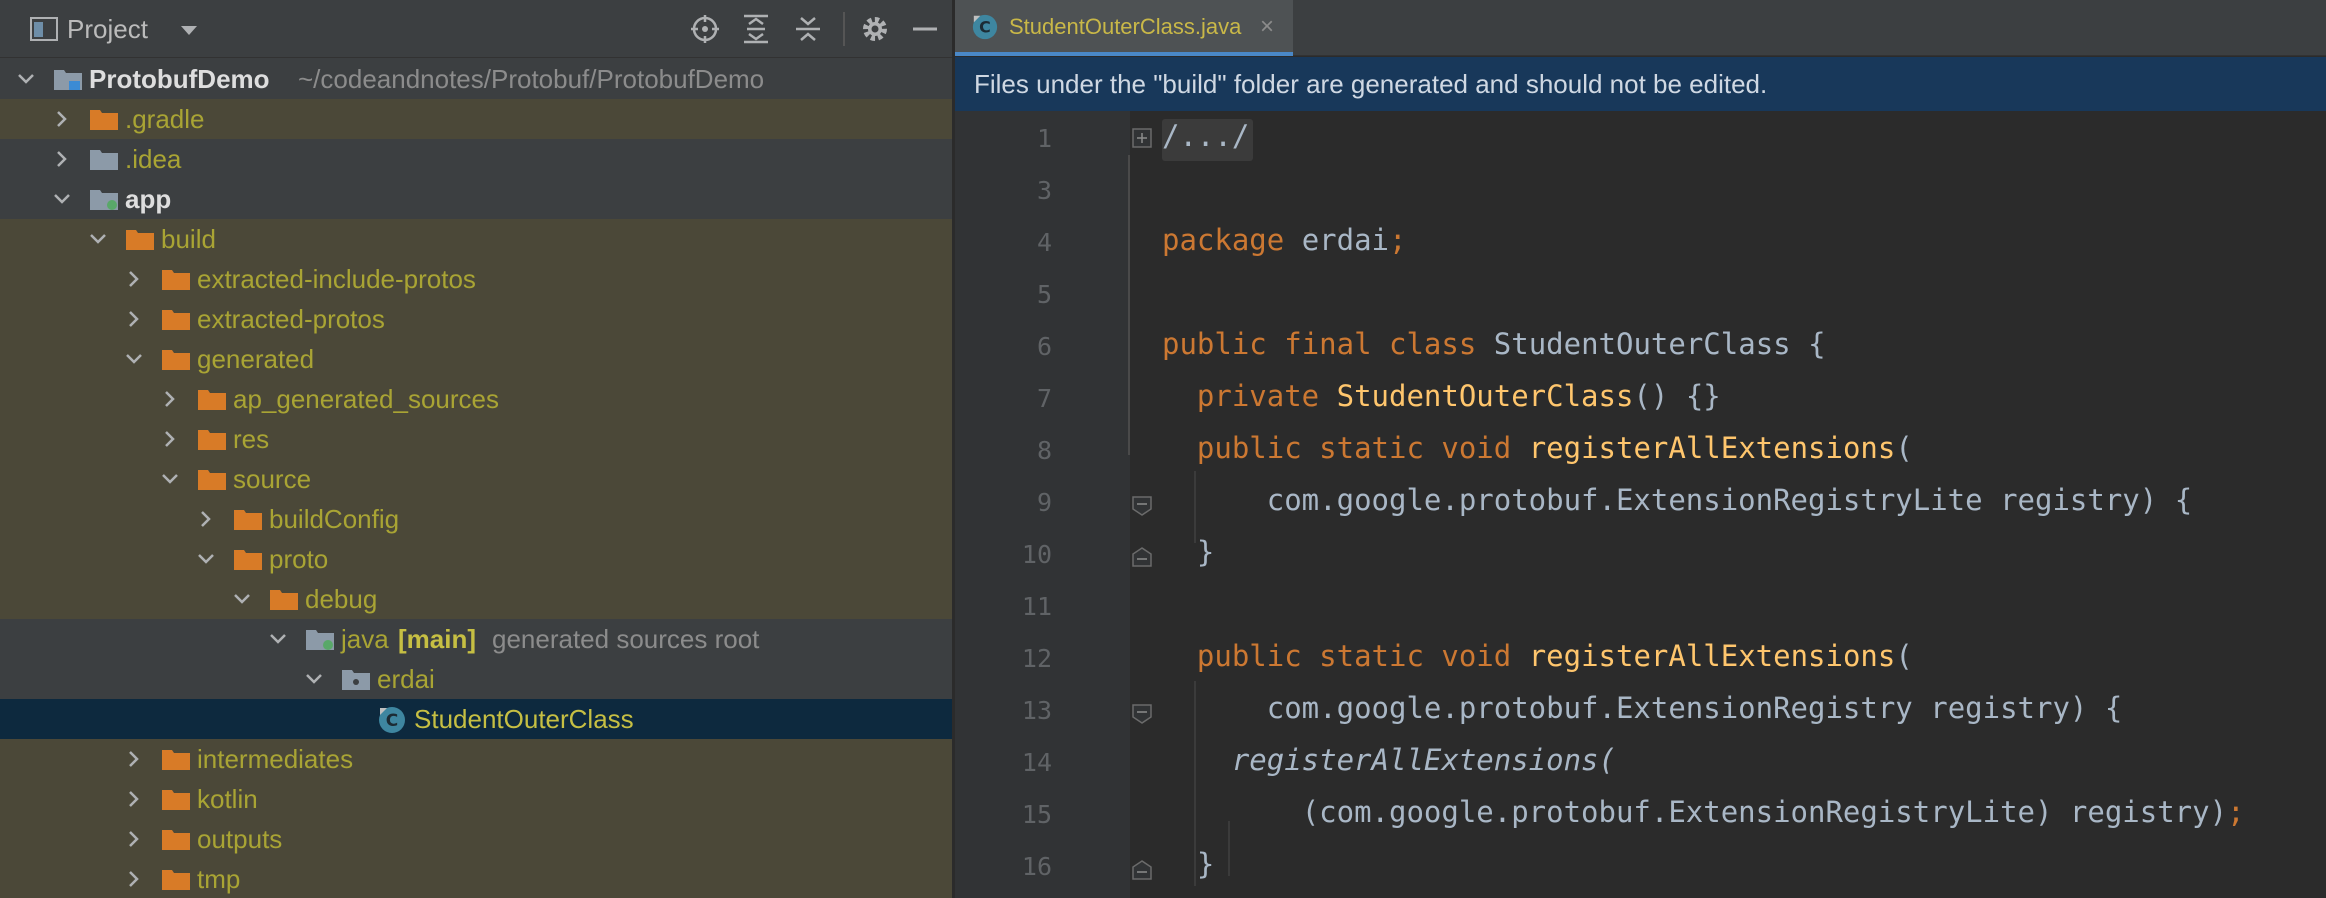 This screenshot has width=2326, height=898. What do you see at coordinates (476, 639) in the screenshot?
I see `tree-row-java: java [main] generated sources root` at bounding box center [476, 639].